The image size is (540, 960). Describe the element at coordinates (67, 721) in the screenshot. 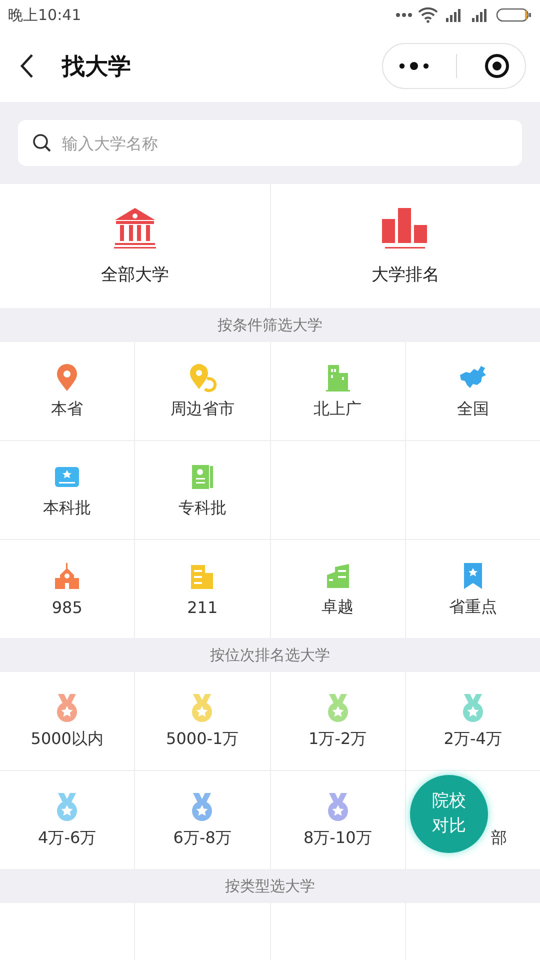

I see `filter-option: 5000以内` at that location.